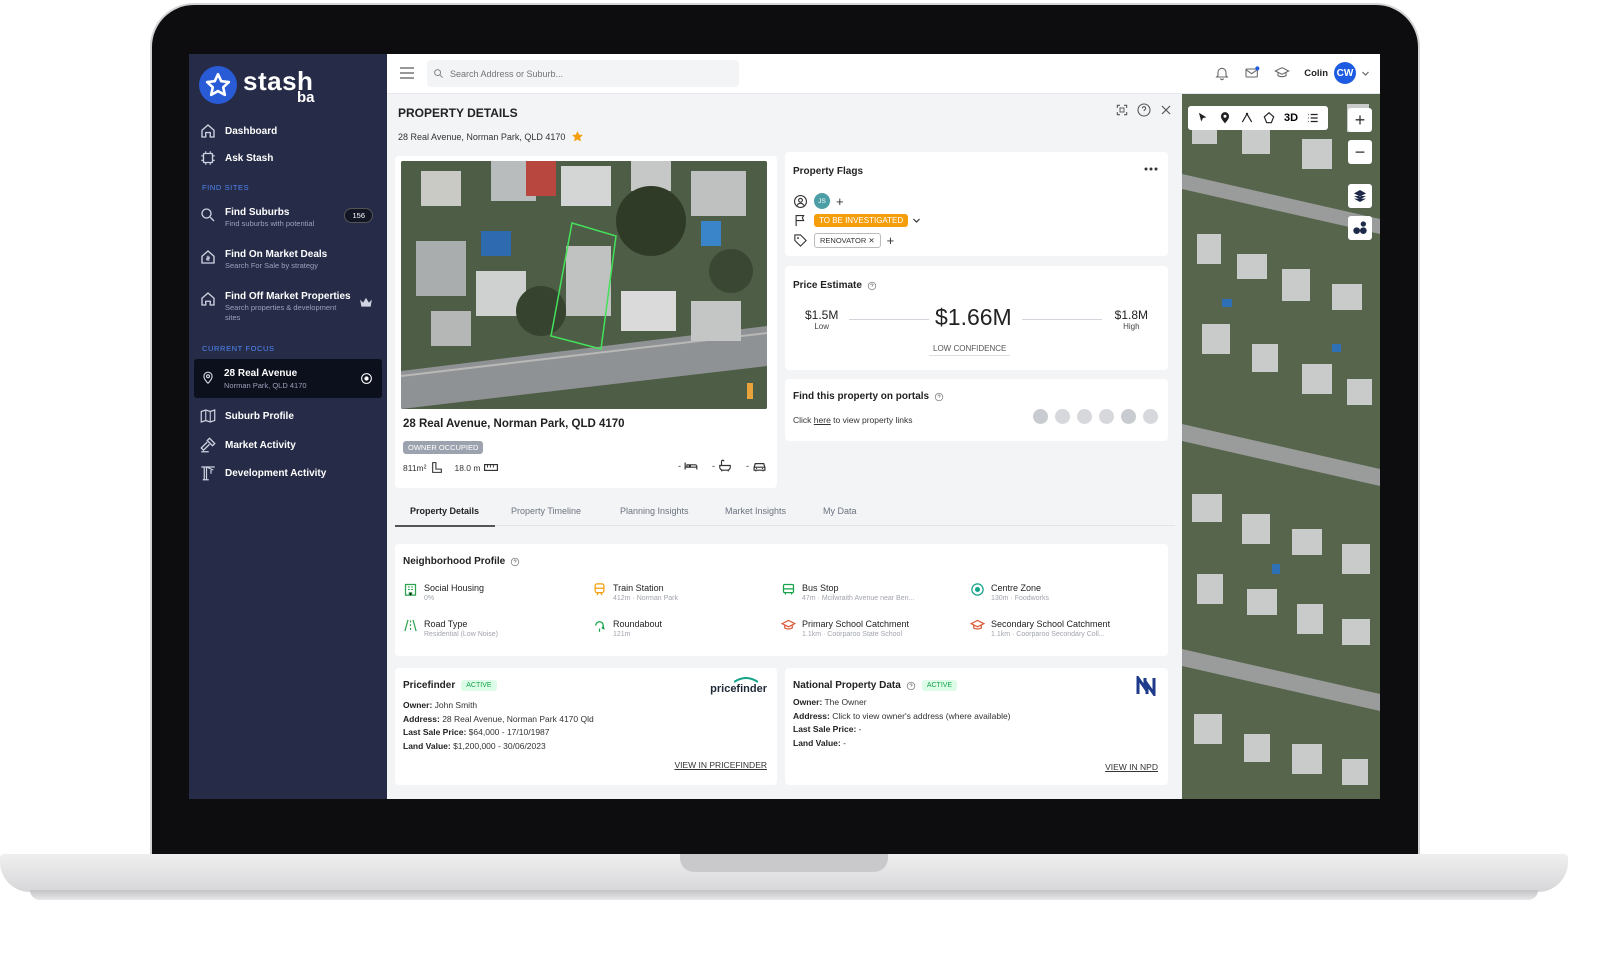  Describe the element at coordinates (902, 730) in the screenshot. I see `npd-last-sale: Last Sale Price: -` at that location.